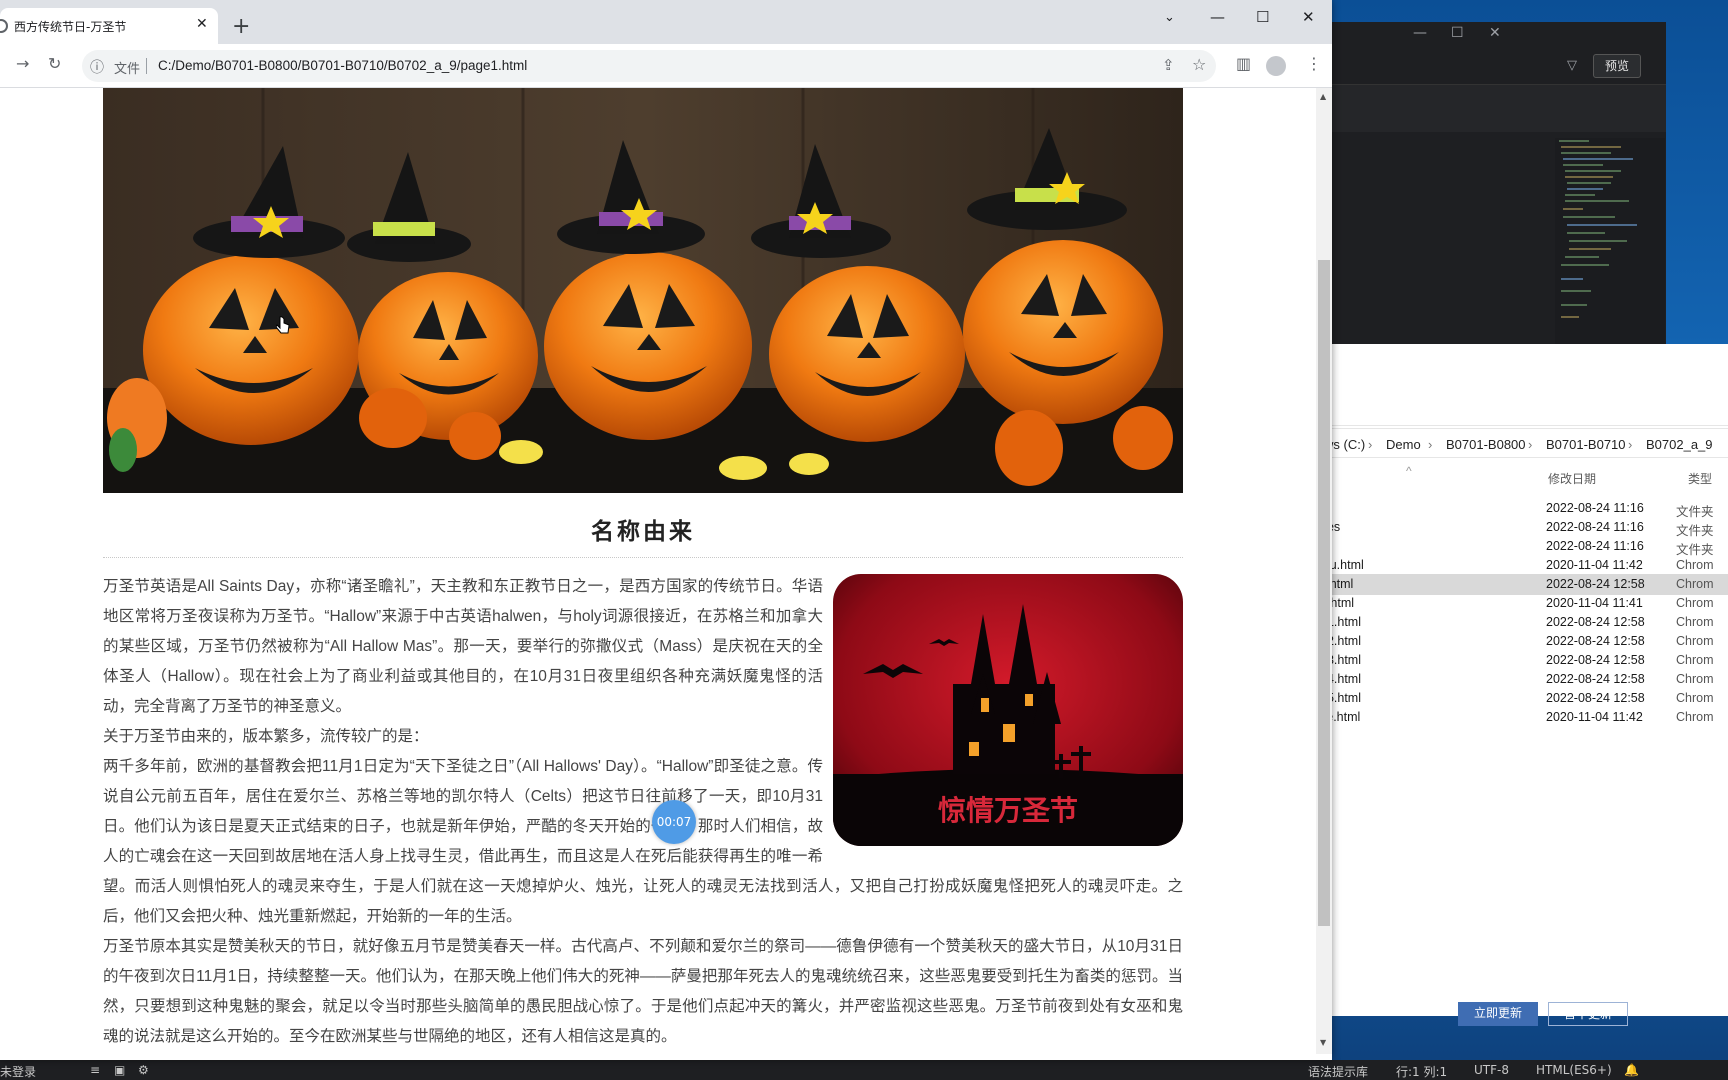  Describe the element at coordinates (1486, 444) in the screenshot. I see `breadcrumb-item: B0701-B0800` at that location.